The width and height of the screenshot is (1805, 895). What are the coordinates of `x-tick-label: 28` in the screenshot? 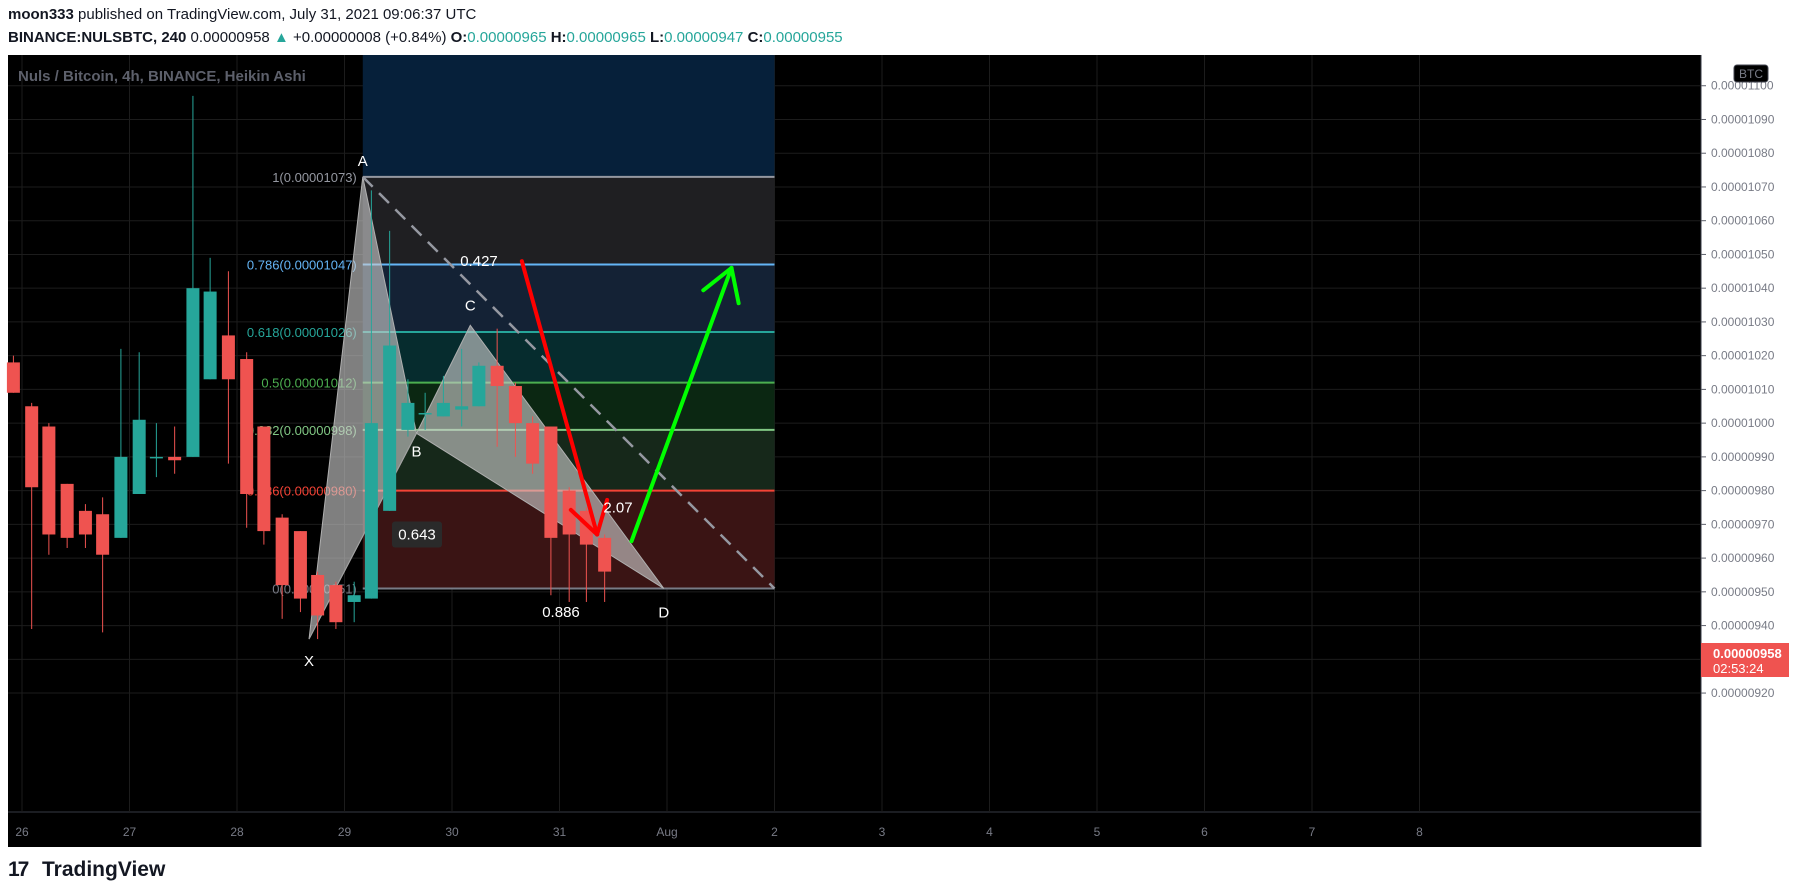 It's located at (237, 832).